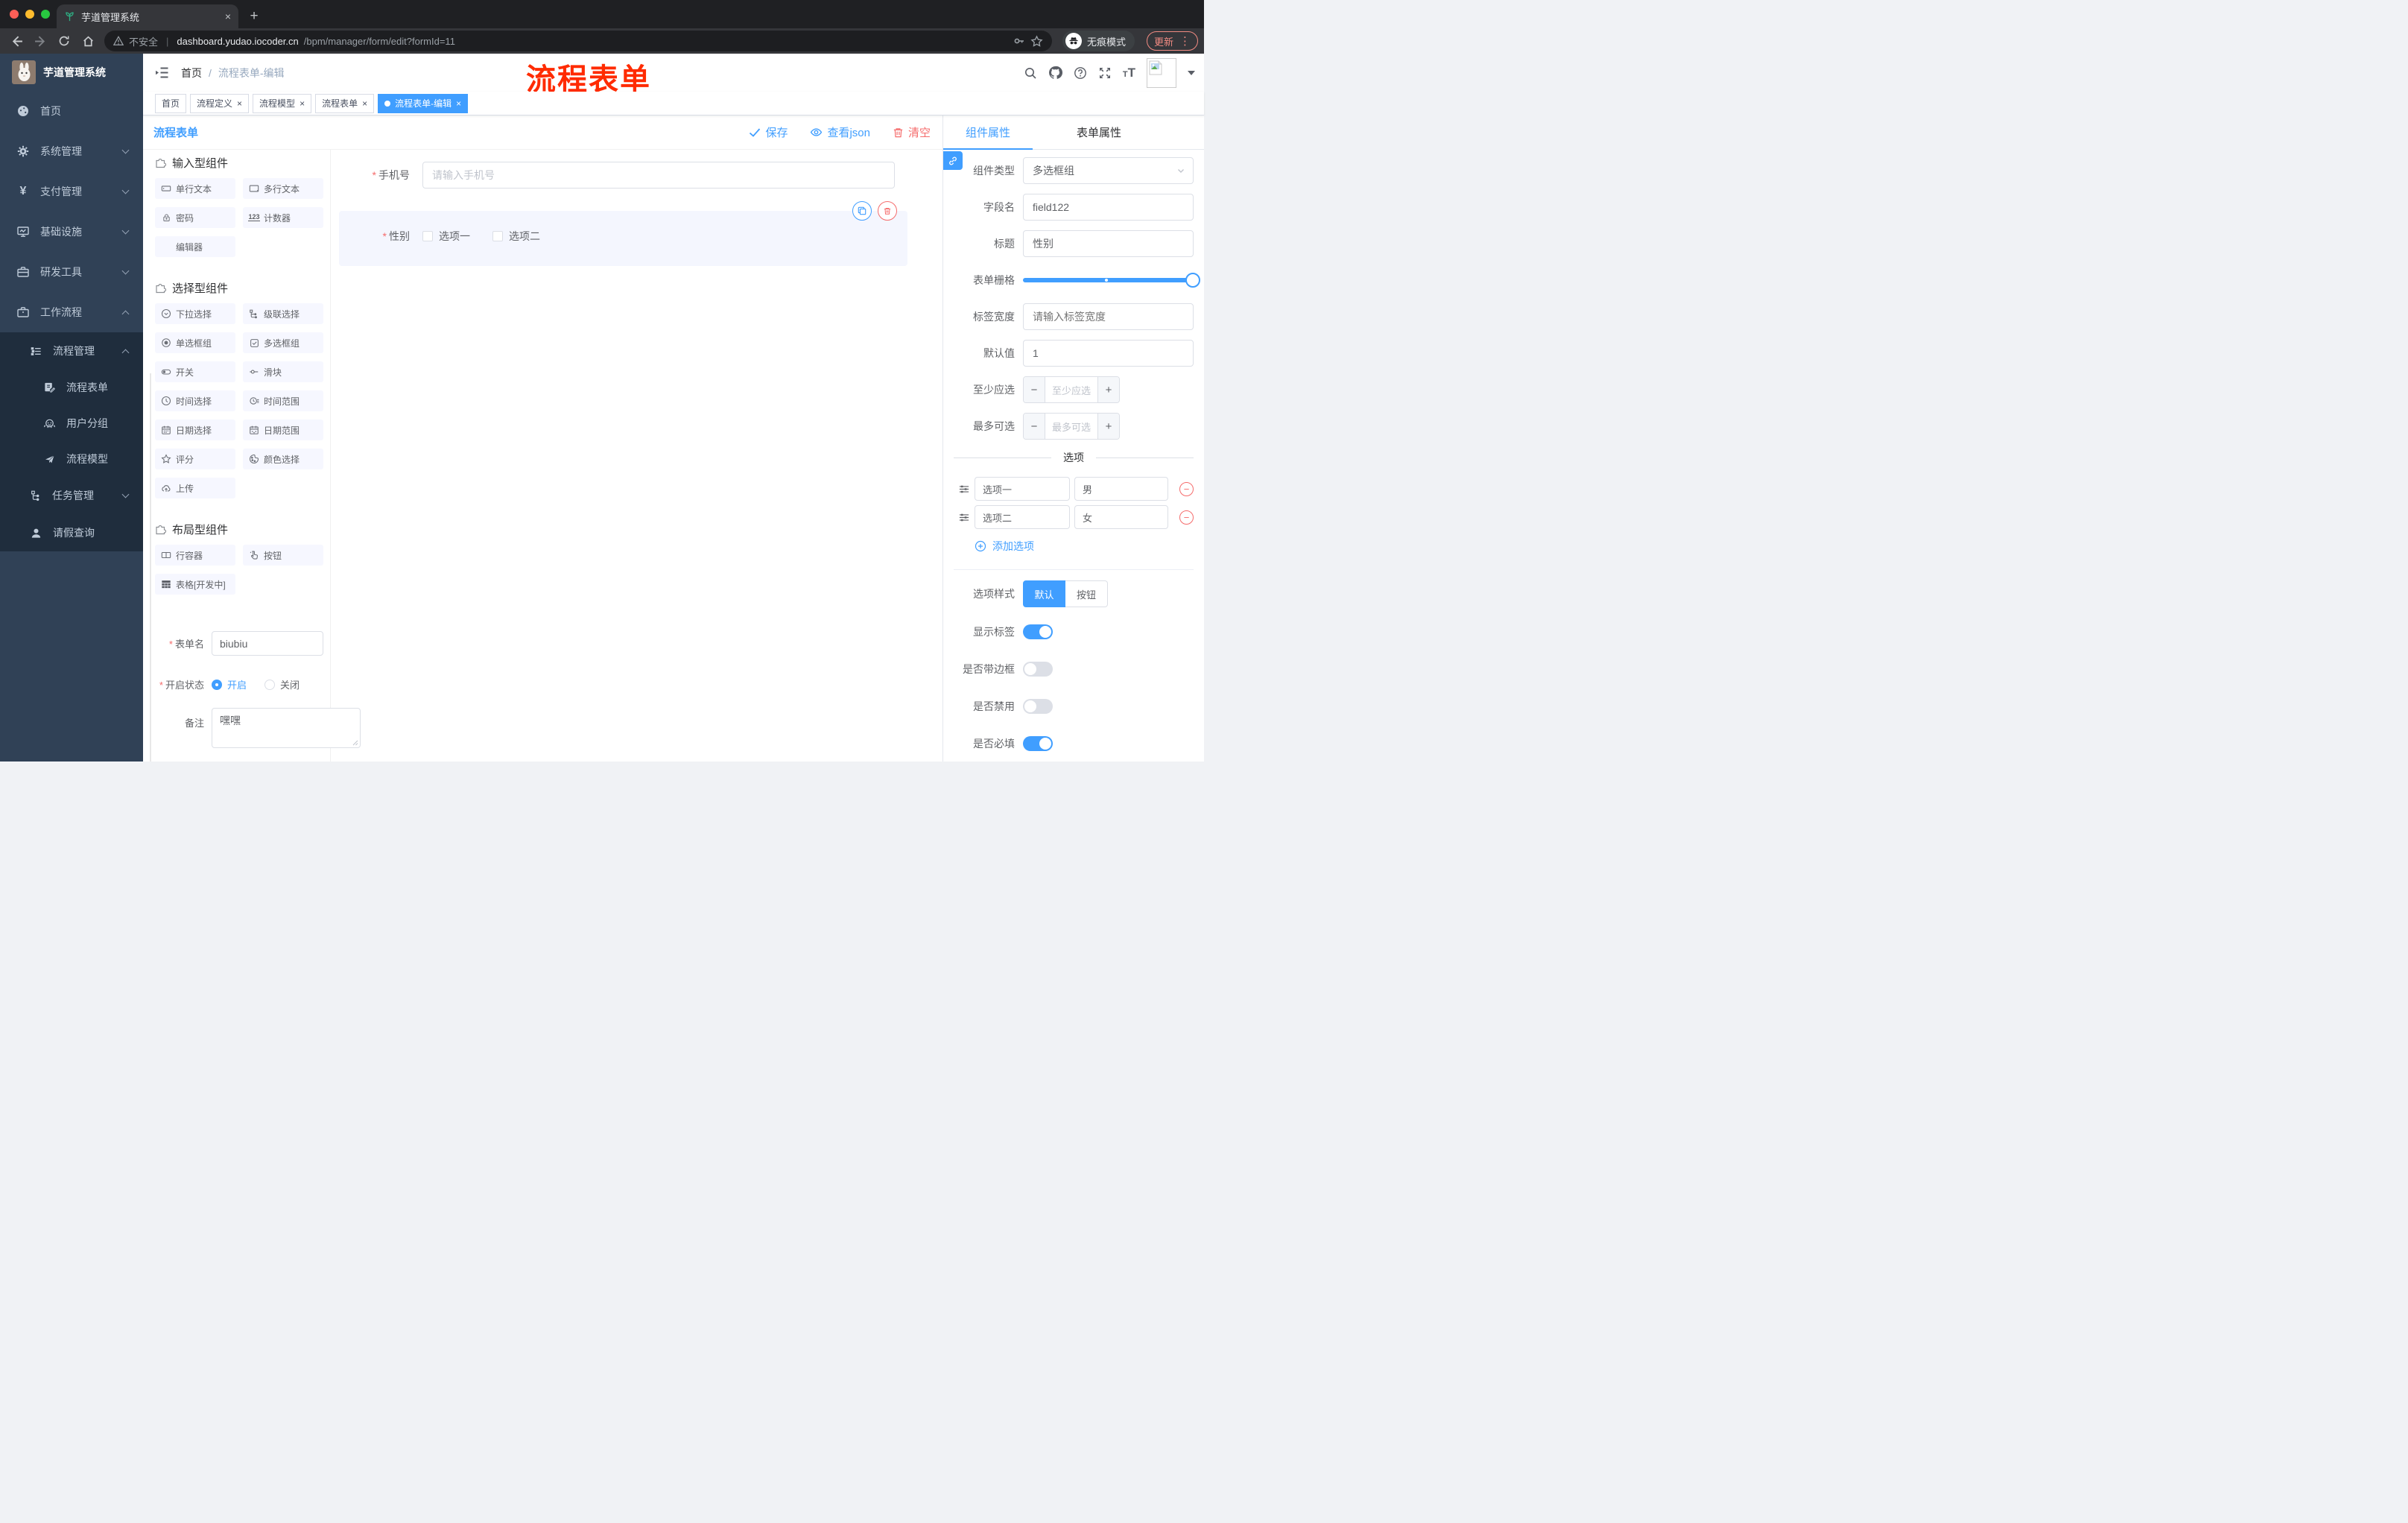 This screenshot has width=2408, height=1523. Describe the element at coordinates (229, 684) in the screenshot. I see `status-radio-on: 开启` at that location.